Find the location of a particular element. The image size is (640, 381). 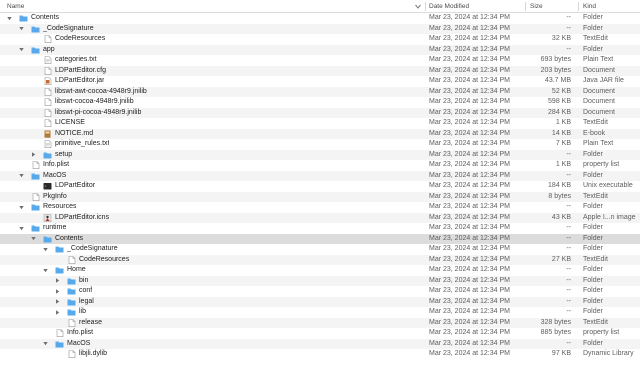

kind-column-header: Kind is located at coordinates (589, 6).